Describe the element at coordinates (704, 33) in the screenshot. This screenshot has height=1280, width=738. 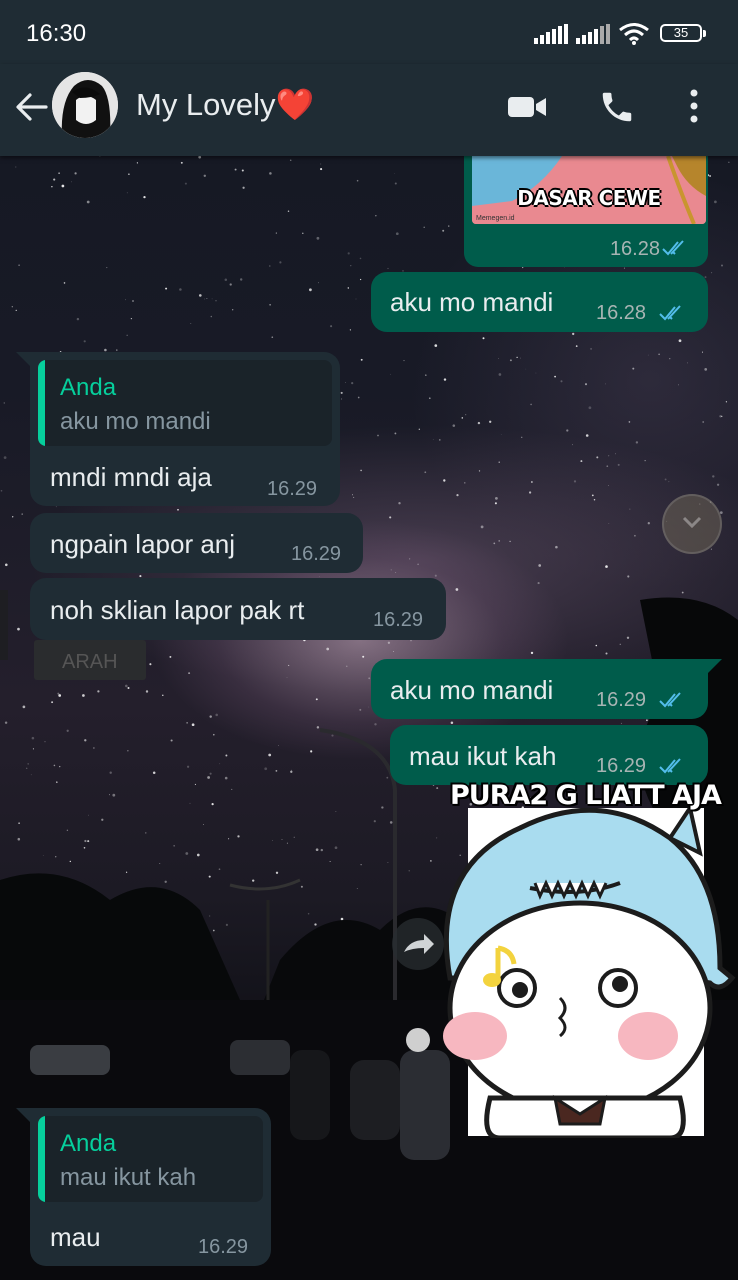
I see `battery-tip` at that location.